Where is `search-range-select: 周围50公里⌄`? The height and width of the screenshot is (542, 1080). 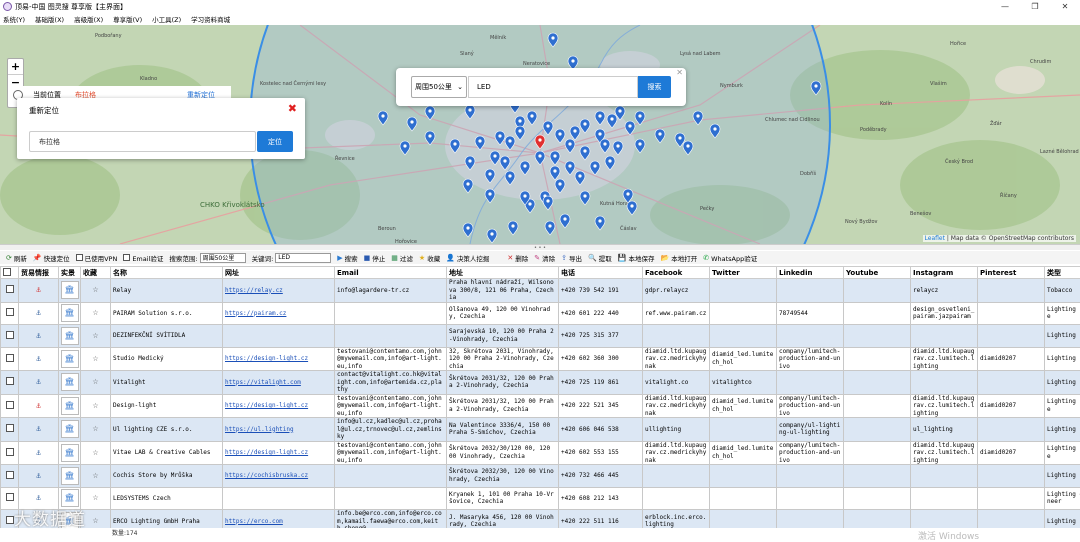
search-range-select: 周围50公里⌄ is located at coordinates (439, 87).